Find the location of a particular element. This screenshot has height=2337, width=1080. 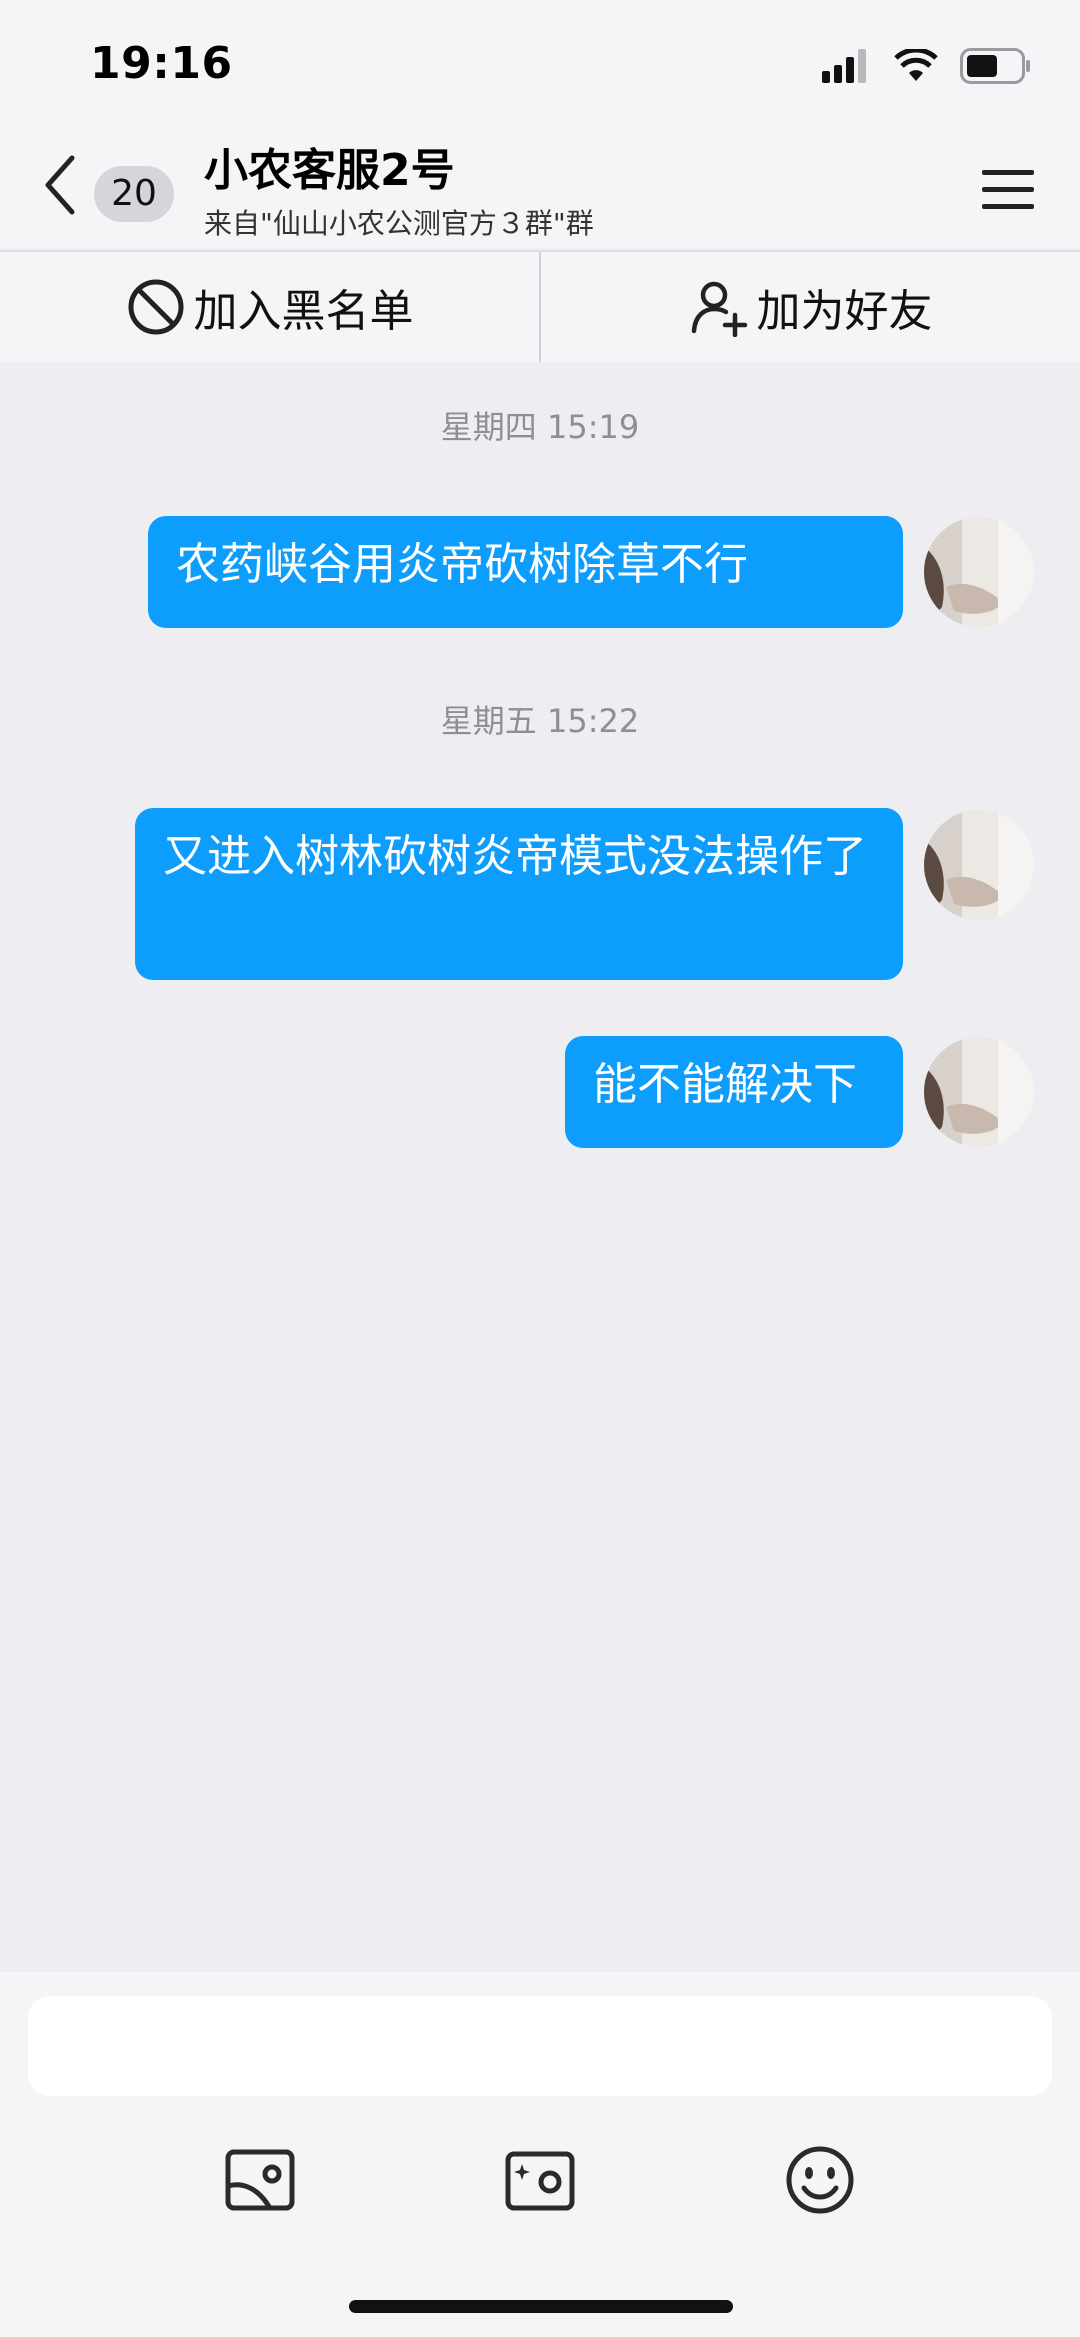

camera-icon is located at coordinates (540, 2180).